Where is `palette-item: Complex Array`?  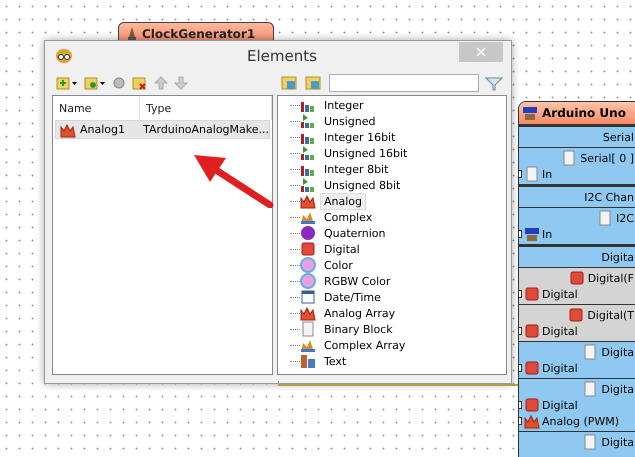 palette-item: Complex Array is located at coordinates (365, 345).